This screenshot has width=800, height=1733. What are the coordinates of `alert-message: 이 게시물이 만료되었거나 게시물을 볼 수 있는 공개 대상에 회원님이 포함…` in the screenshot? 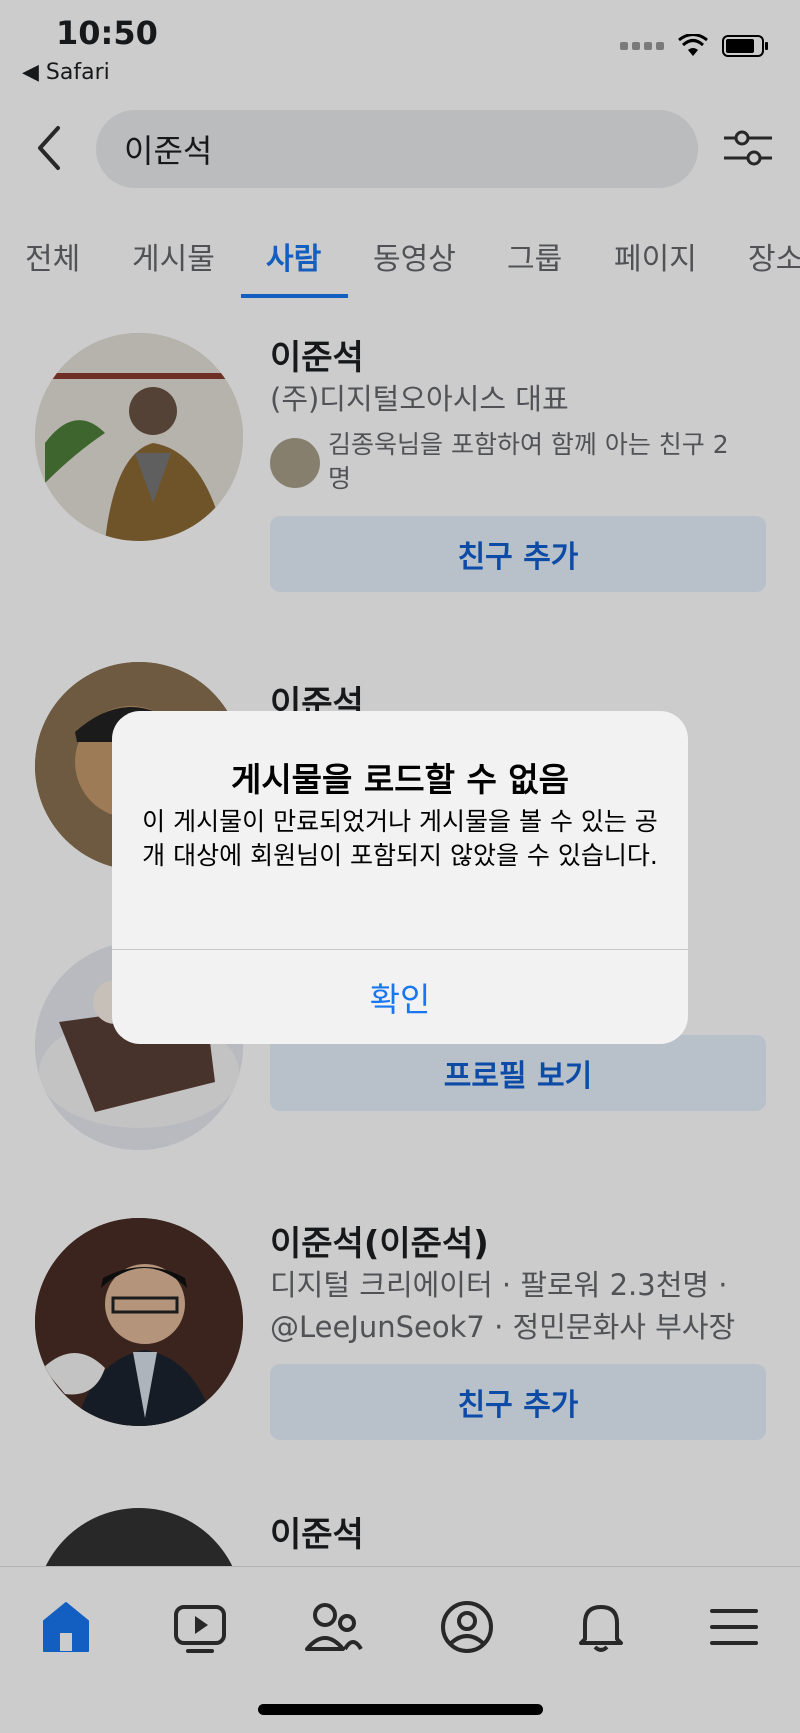 It's located at (400, 838).